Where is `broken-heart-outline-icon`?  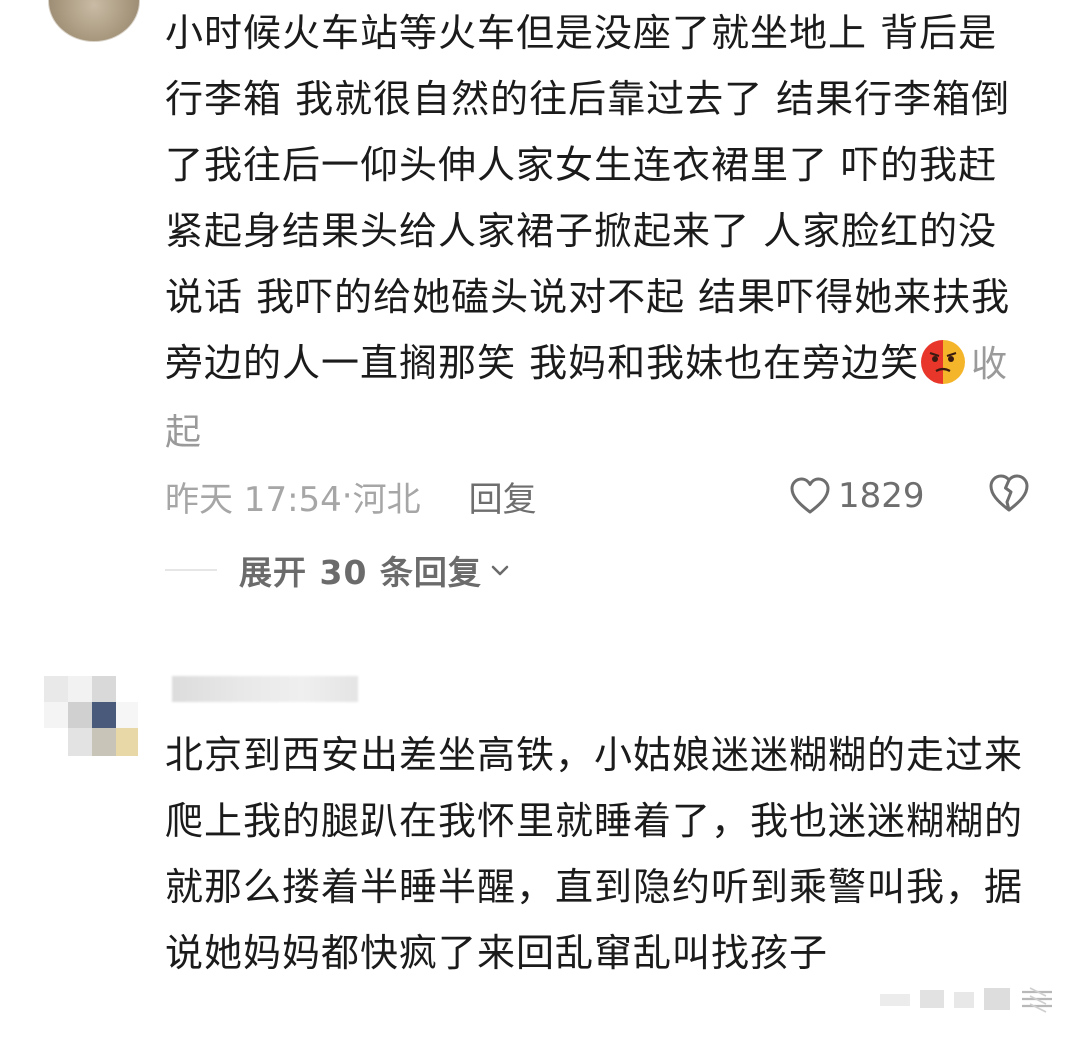 broken-heart-outline-icon is located at coordinates (1009, 493).